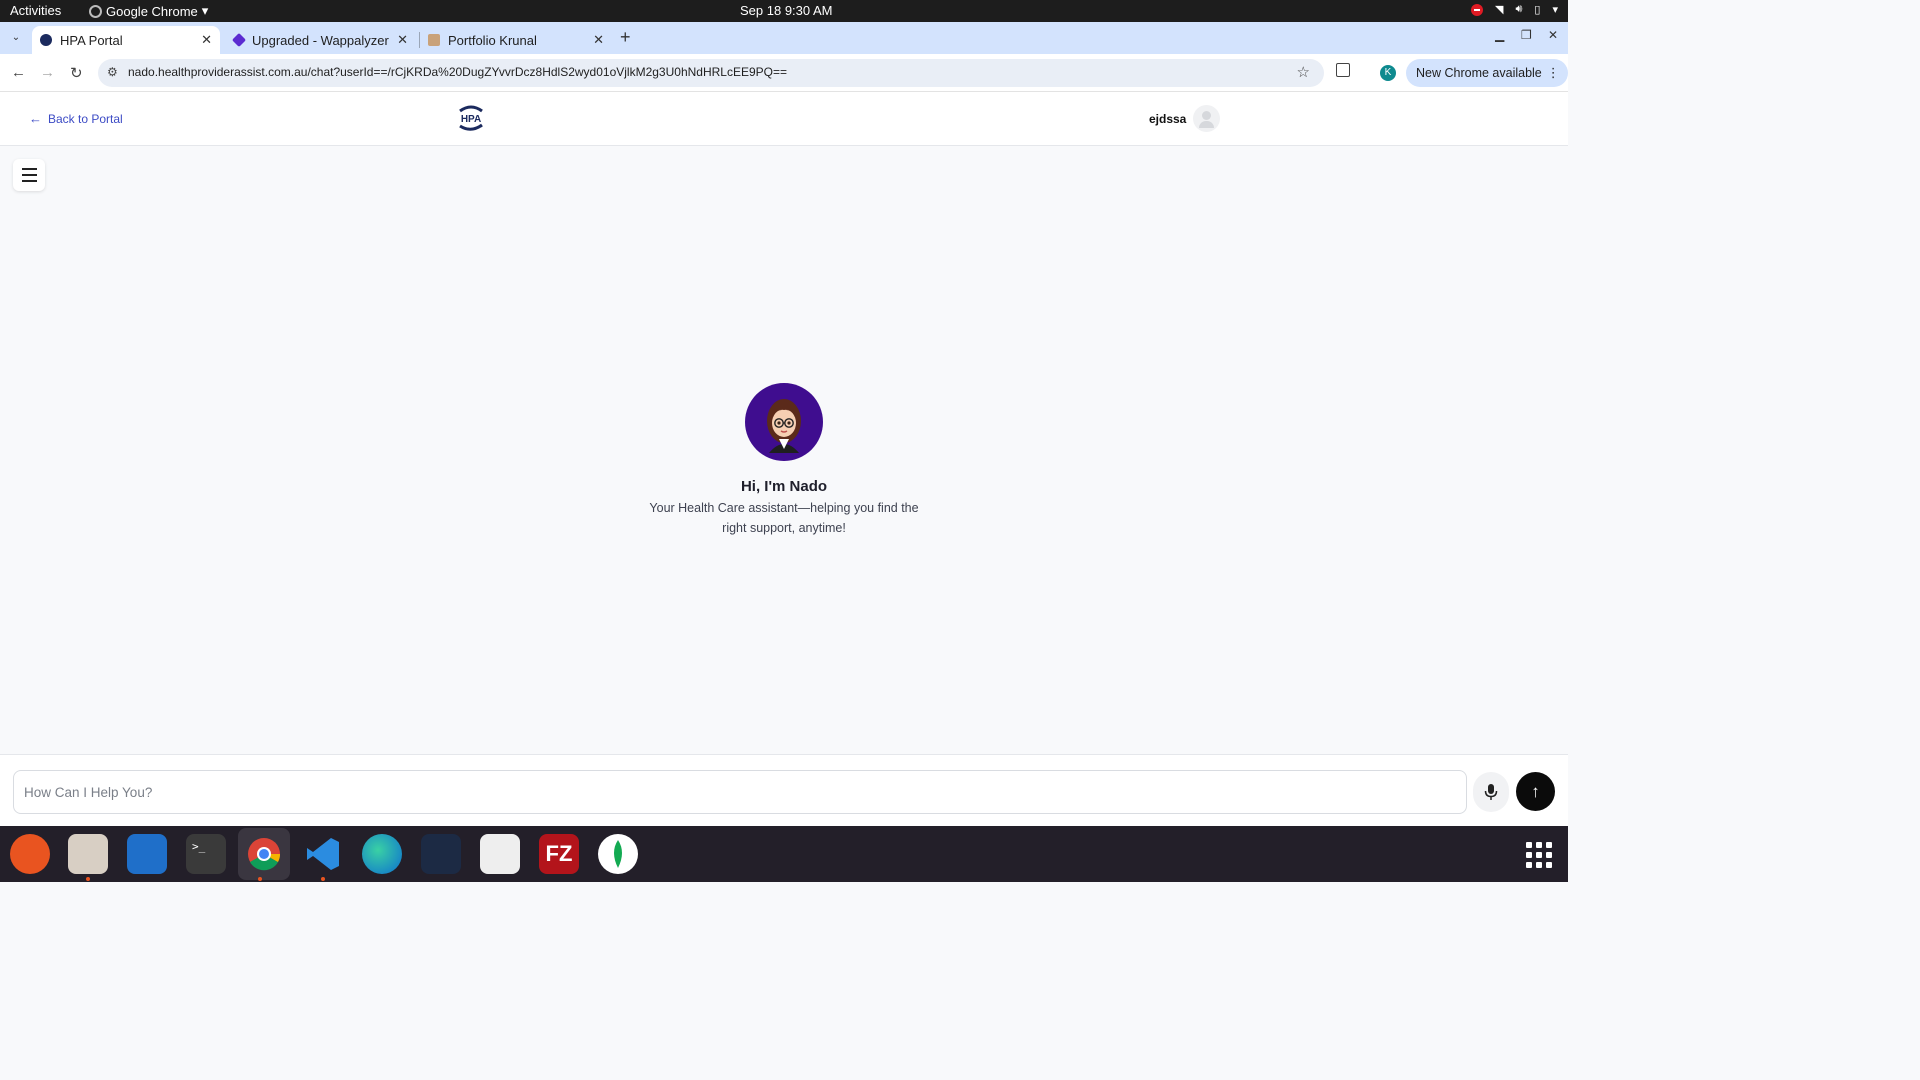 The width and height of the screenshot is (1920, 1080). Describe the element at coordinates (434, 40) in the screenshot. I see `portfolio-favicon-icon` at that location.